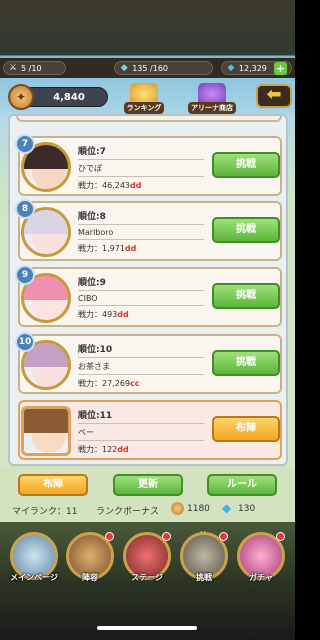 This screenshot has width=320, height=640. Describe the element at coordinates (204, 559) in the screenshot. I see `nav-challenge: 挑戦` at that location.